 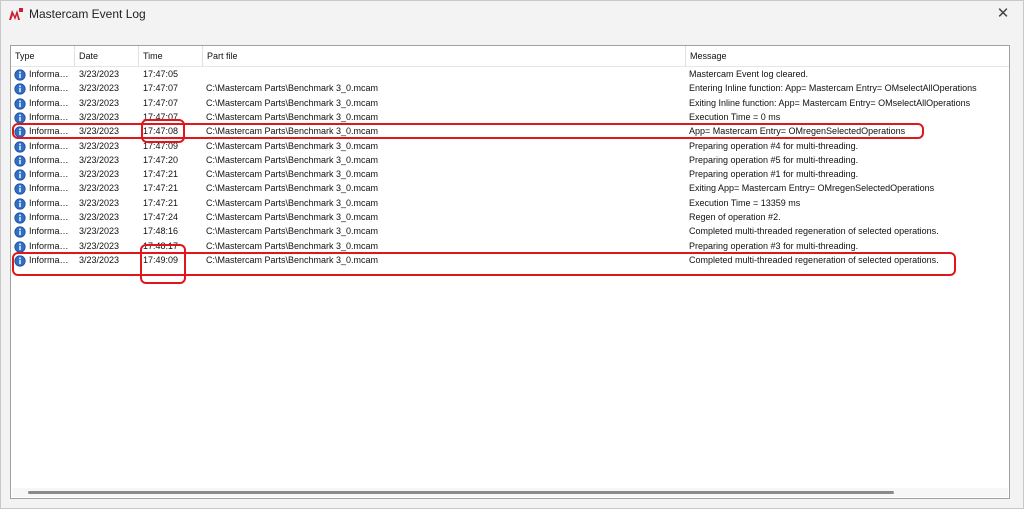 What do you see at coordinates (161, 159) in the screenshot?
I see `cell-time: 17:47:20` at bounding box center [161, 159].